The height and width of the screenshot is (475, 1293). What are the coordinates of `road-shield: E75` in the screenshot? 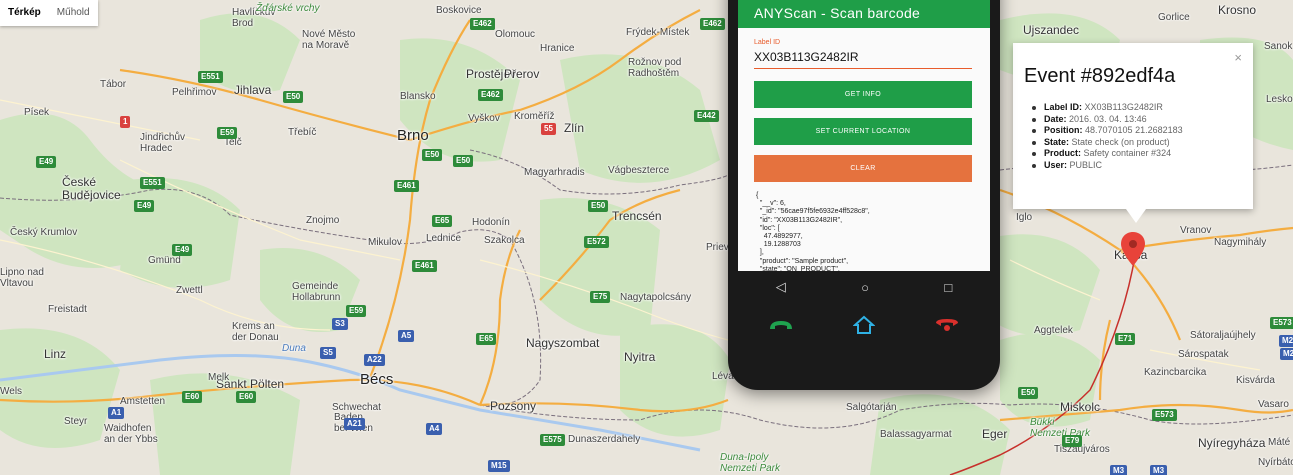 It's located at (600, 297).